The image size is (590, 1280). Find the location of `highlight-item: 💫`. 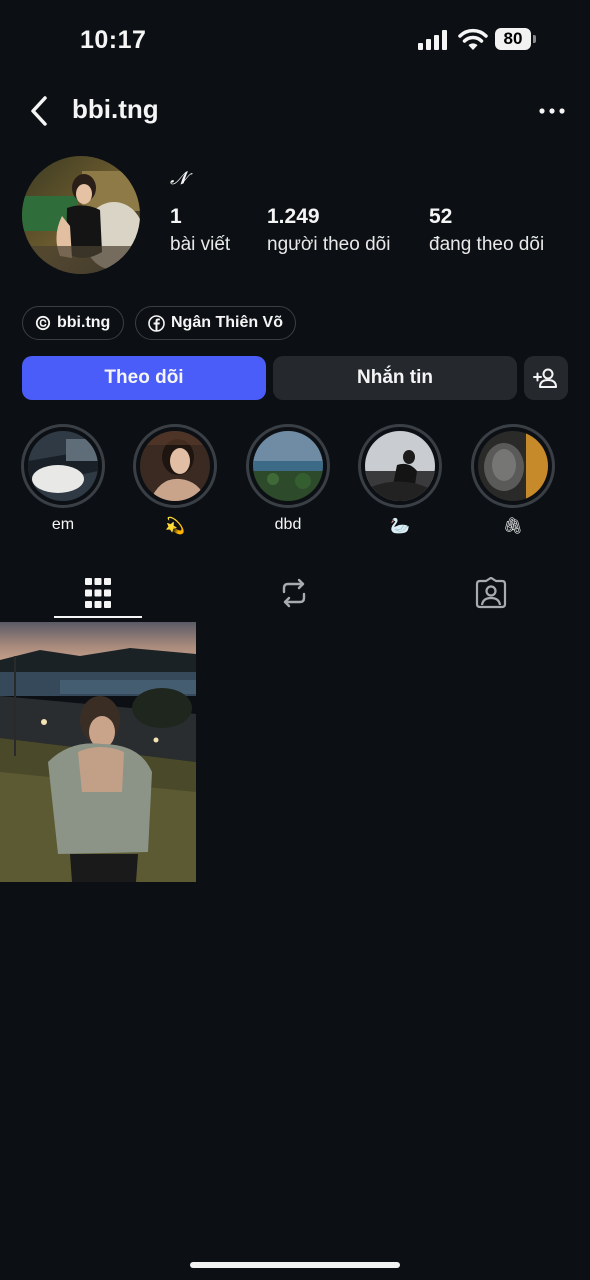

highlight-item: 💫 is located at coordinates (175, 480).